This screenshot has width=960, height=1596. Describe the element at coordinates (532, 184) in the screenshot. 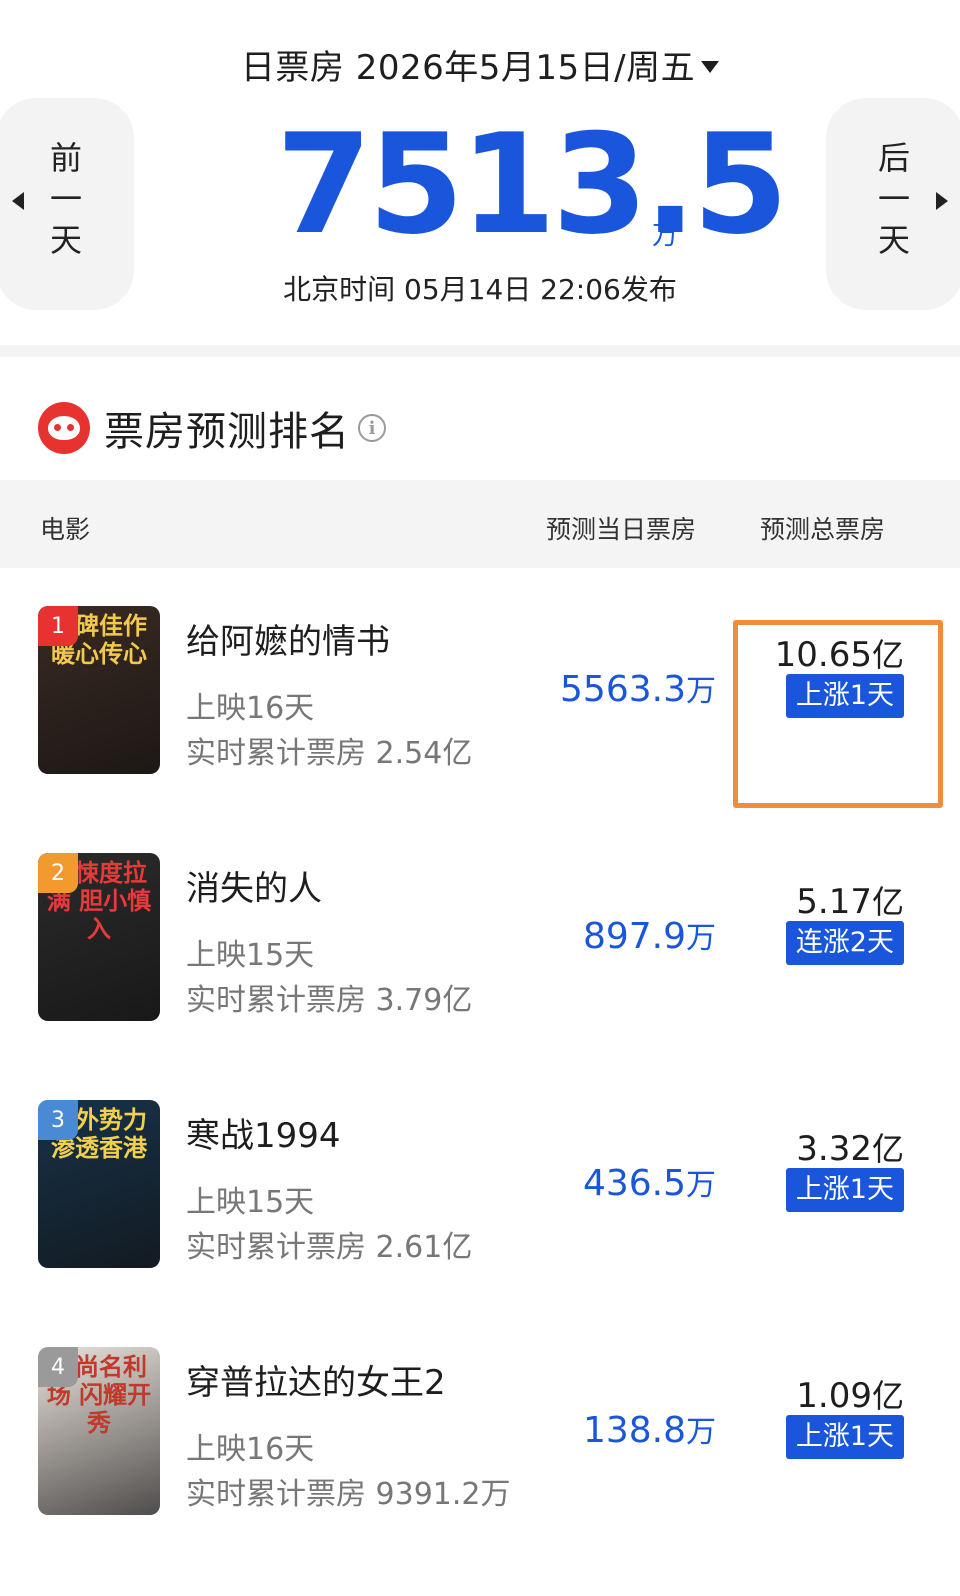

I see `total-box-office-value: 7513.5` at that location.